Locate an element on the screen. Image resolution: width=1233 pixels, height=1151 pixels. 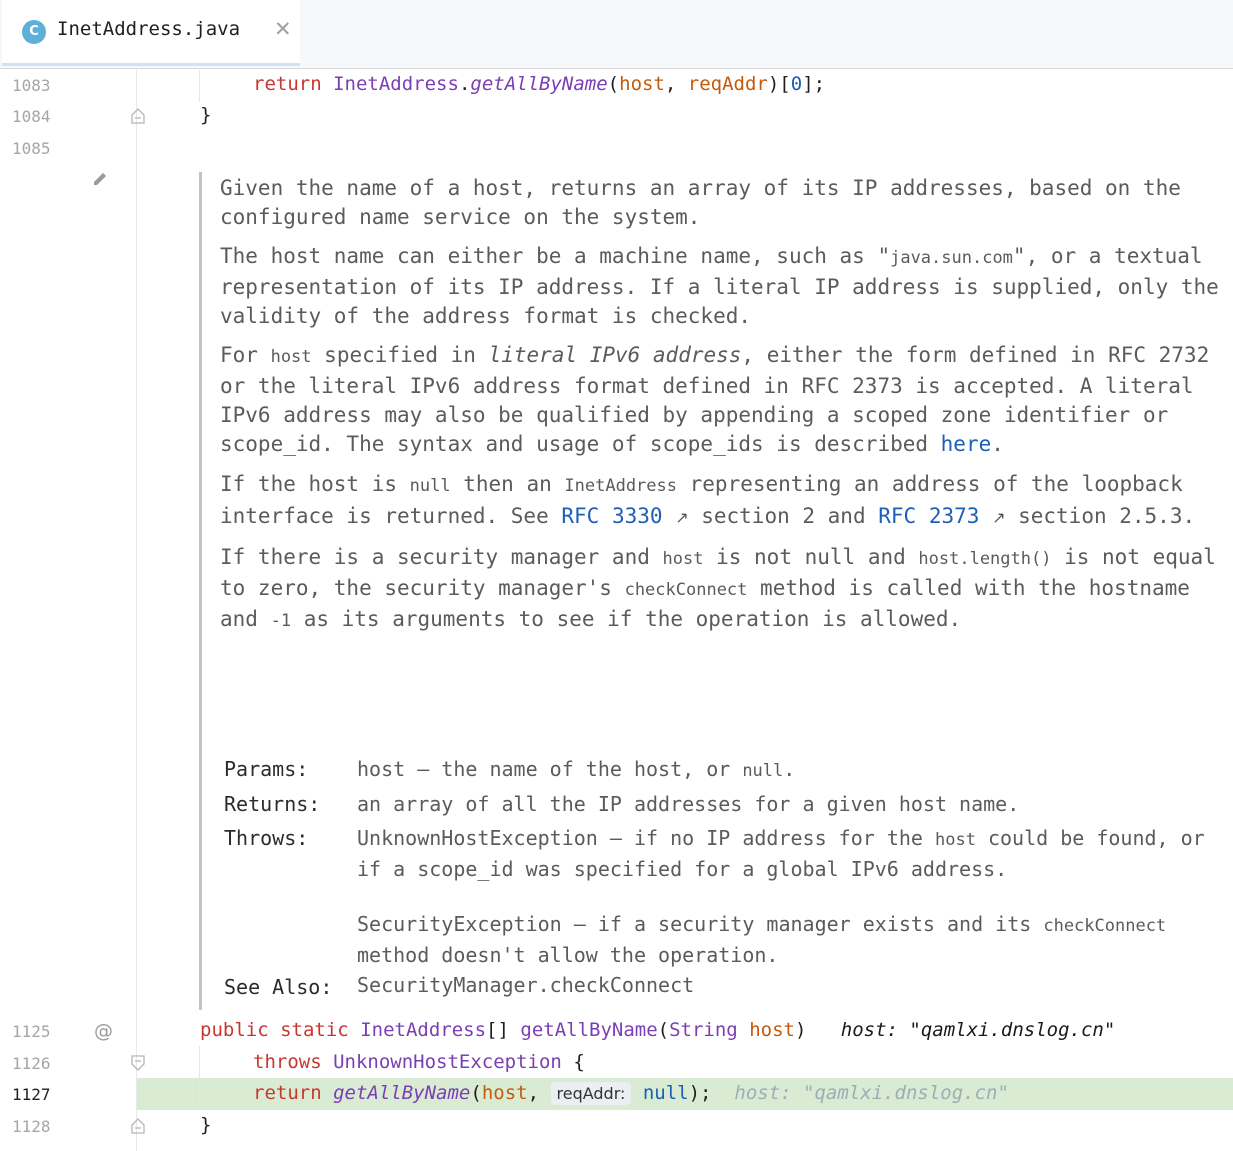
code-line-1128: } is located at coordinates (205, 1125).